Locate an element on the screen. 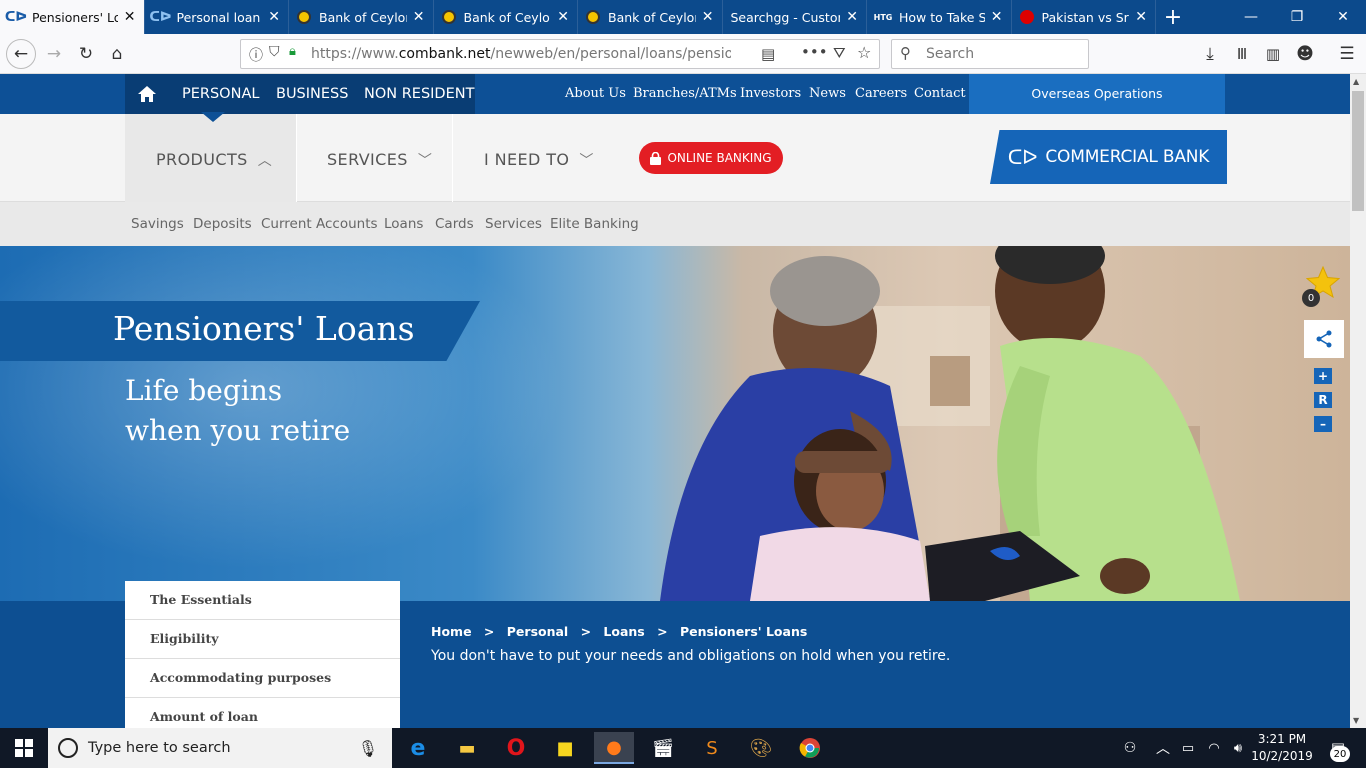 This screenshot has width=1366, height=768. taskbar-search-input: Type here to search 🎙︎ is located at coordinates (220, 748).